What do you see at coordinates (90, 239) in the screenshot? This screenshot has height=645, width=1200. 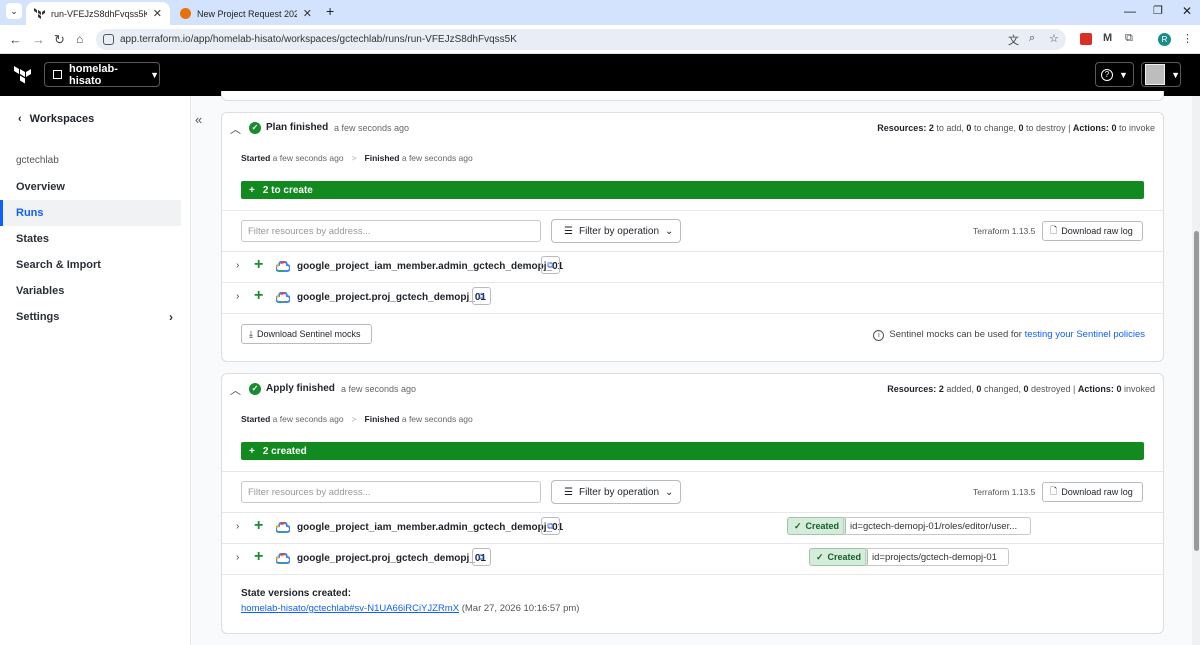 I see `sidebar-item-states: States` at bounding box center [90, 239].